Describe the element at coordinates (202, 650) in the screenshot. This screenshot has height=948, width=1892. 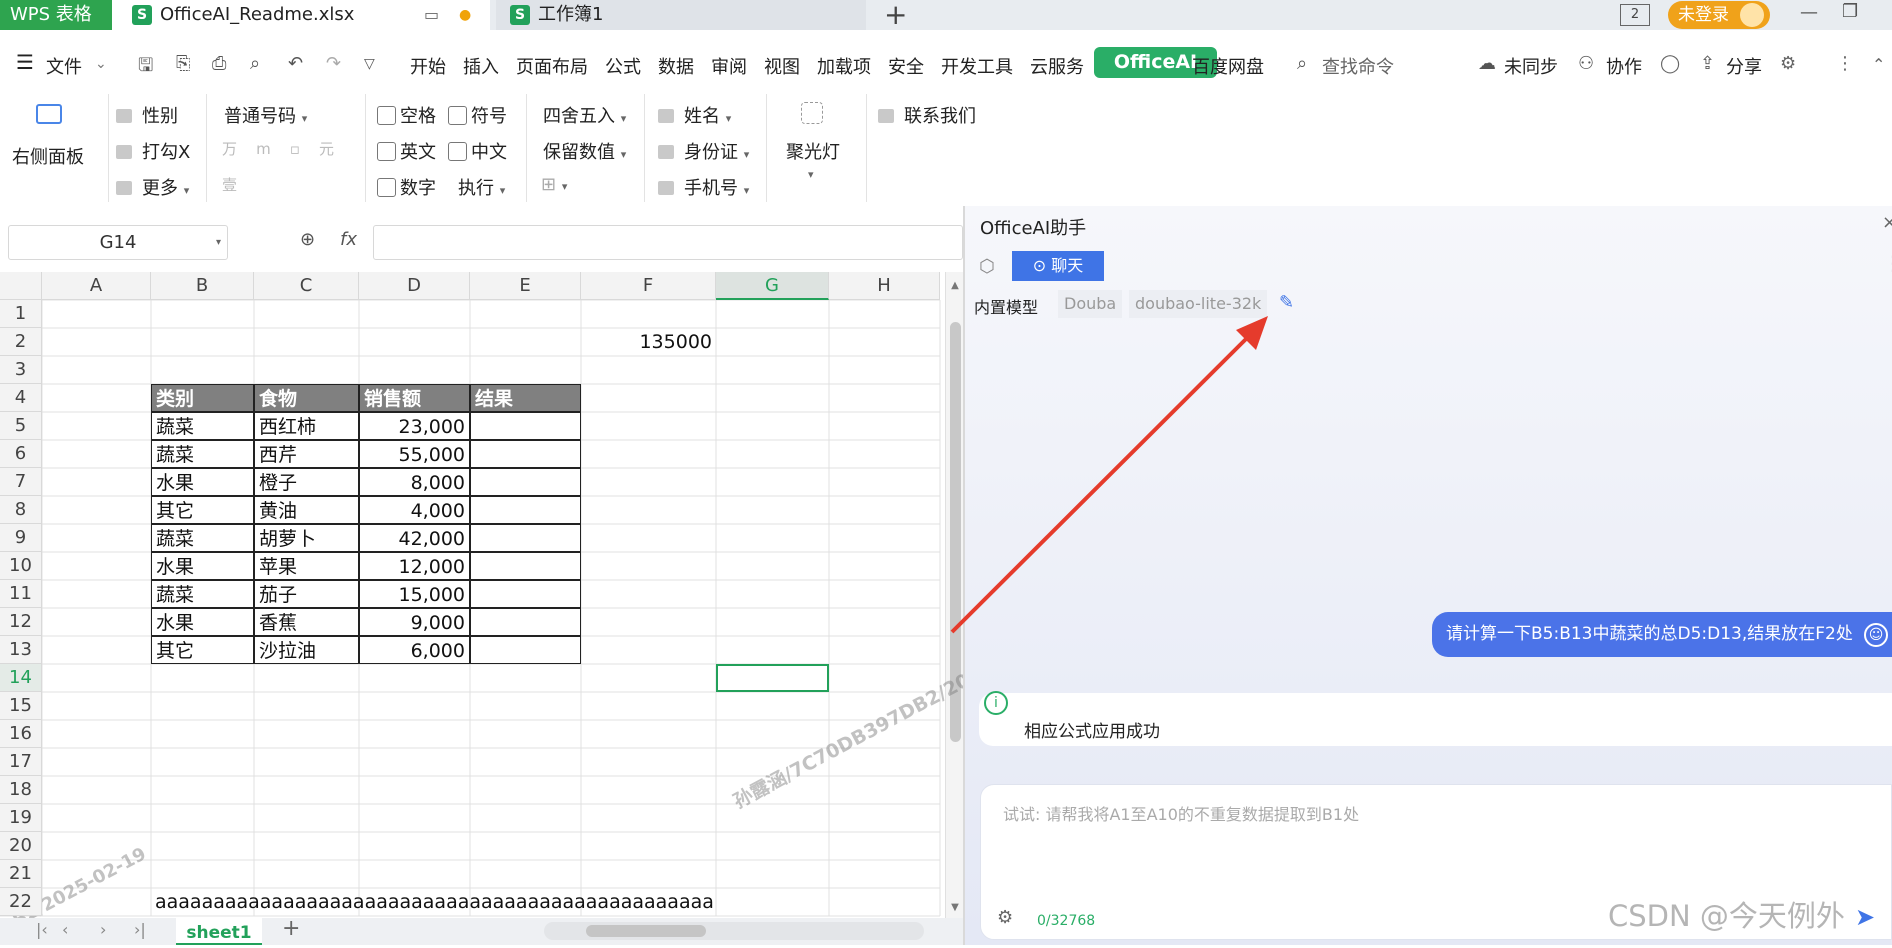
I see `table-cell: 其它` at that location.